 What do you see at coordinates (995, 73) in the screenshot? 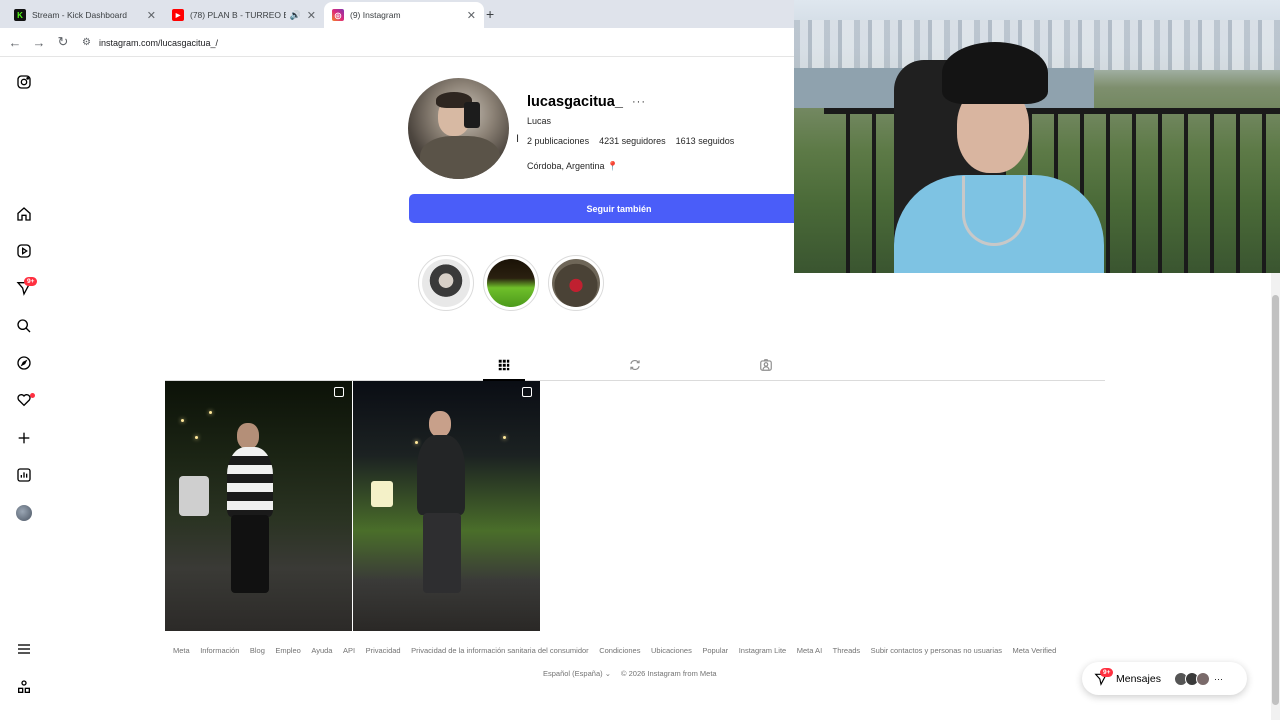
I see `streamer-cap` at bounding box center [995, 73].